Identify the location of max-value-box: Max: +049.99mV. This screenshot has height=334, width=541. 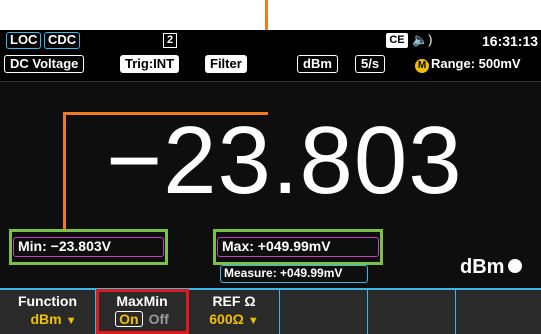
(298, 247).